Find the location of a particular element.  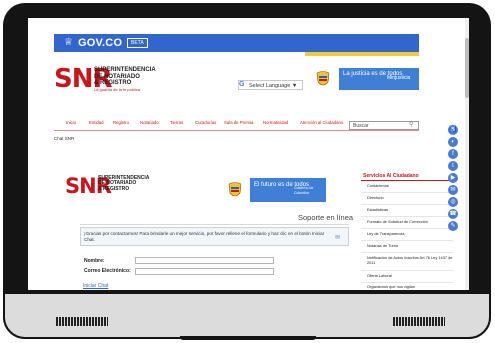

nav-item-normatividad: Normatividad is located at coordinates (275, 122).